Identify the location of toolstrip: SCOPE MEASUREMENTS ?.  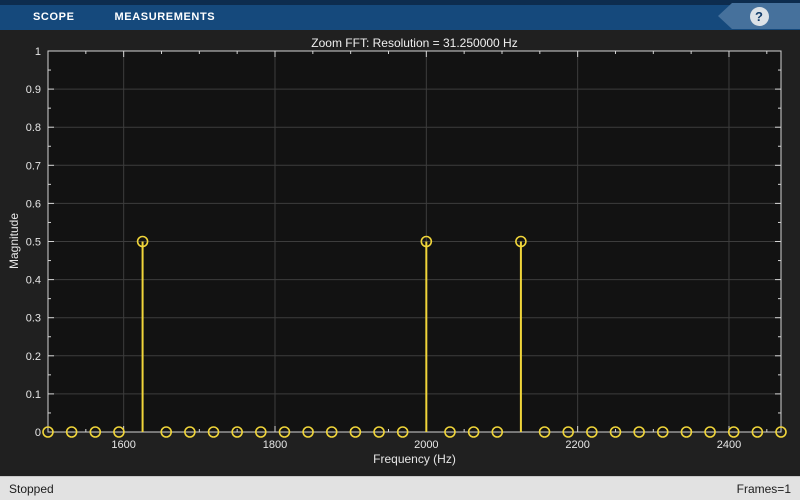
(400, 15).